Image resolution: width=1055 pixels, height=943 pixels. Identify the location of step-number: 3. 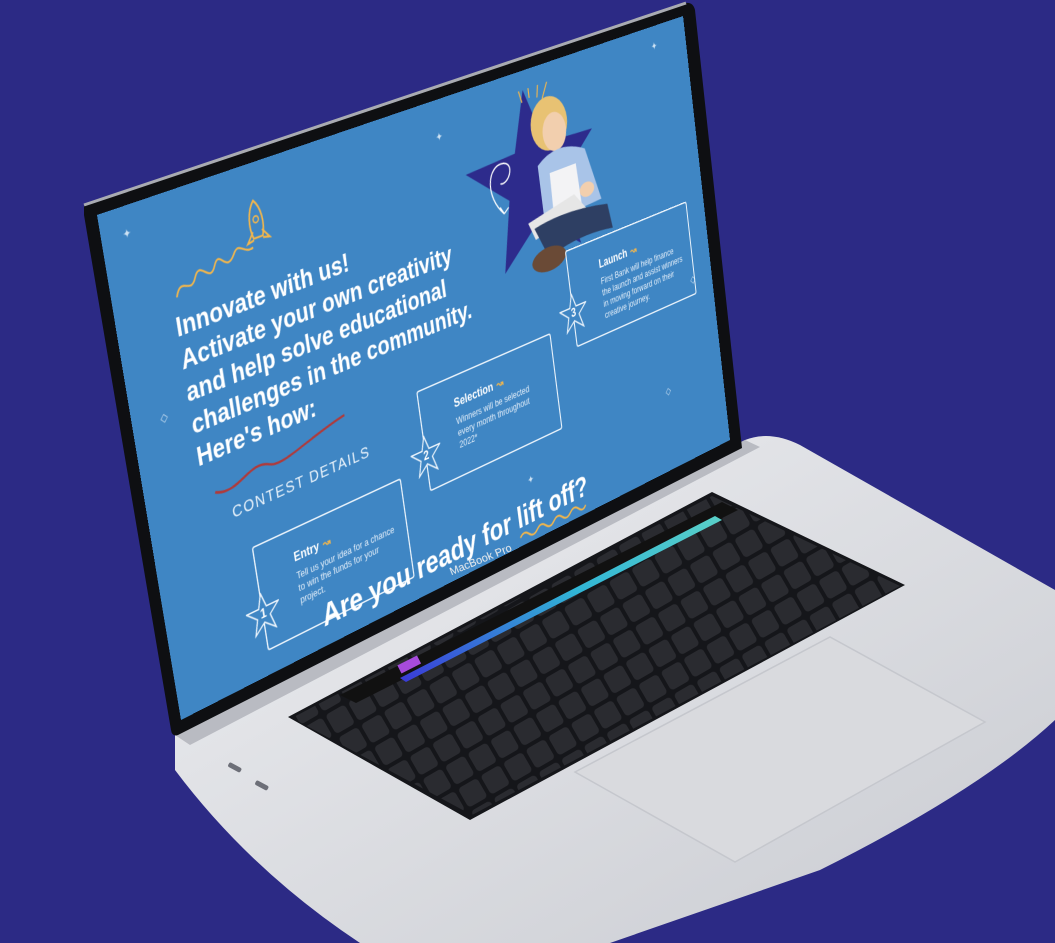
(573, 312).